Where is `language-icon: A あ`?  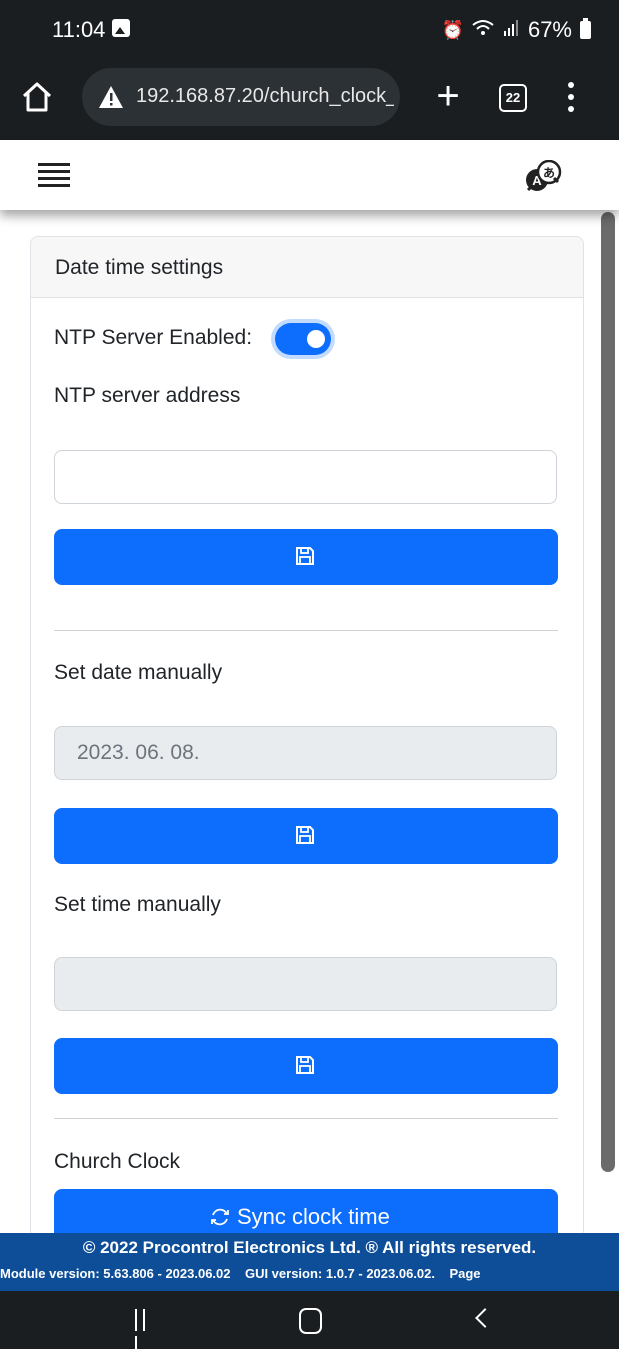
language-icon: A あ is located at coordinates (543, 176).